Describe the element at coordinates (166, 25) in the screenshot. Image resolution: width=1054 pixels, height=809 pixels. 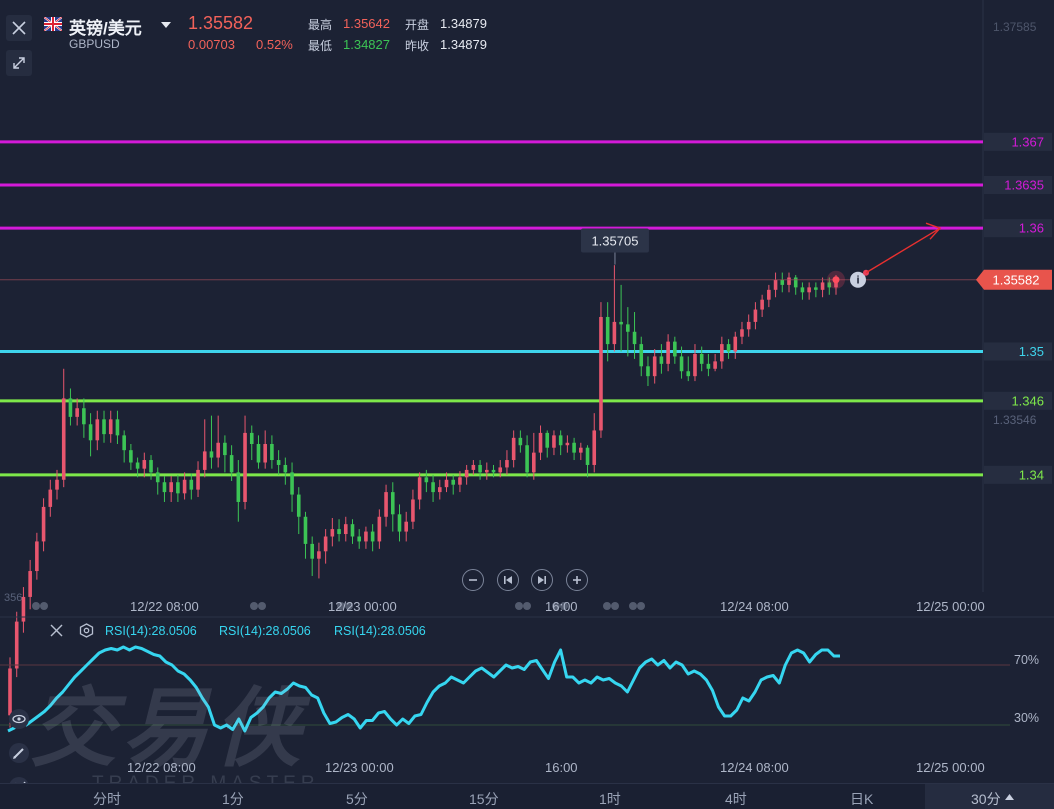
I see `symbol-dropdown-icon` at that location.